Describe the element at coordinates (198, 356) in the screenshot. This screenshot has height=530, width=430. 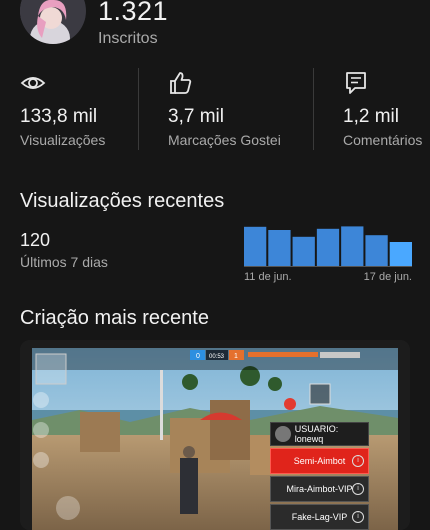
I see `hud-left-count: 0` at that location.